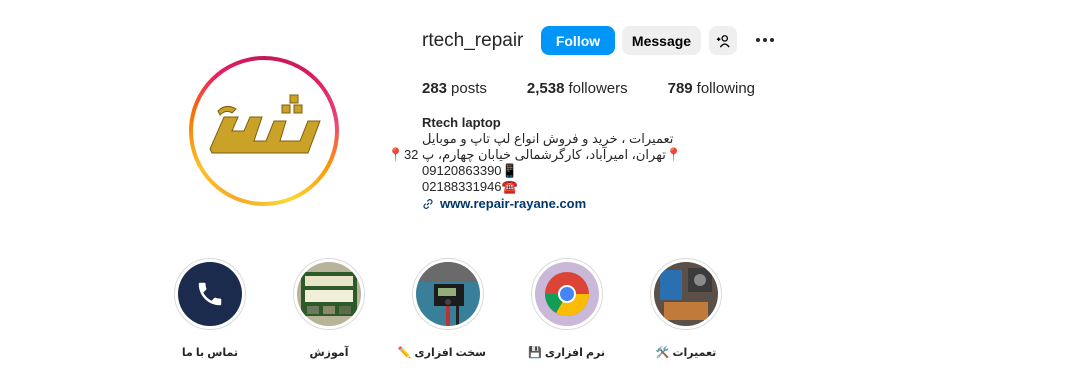 Image resolution: width=1088 pixels, height=390 pixels. I want to click on phone-icon, so click(210, 294).